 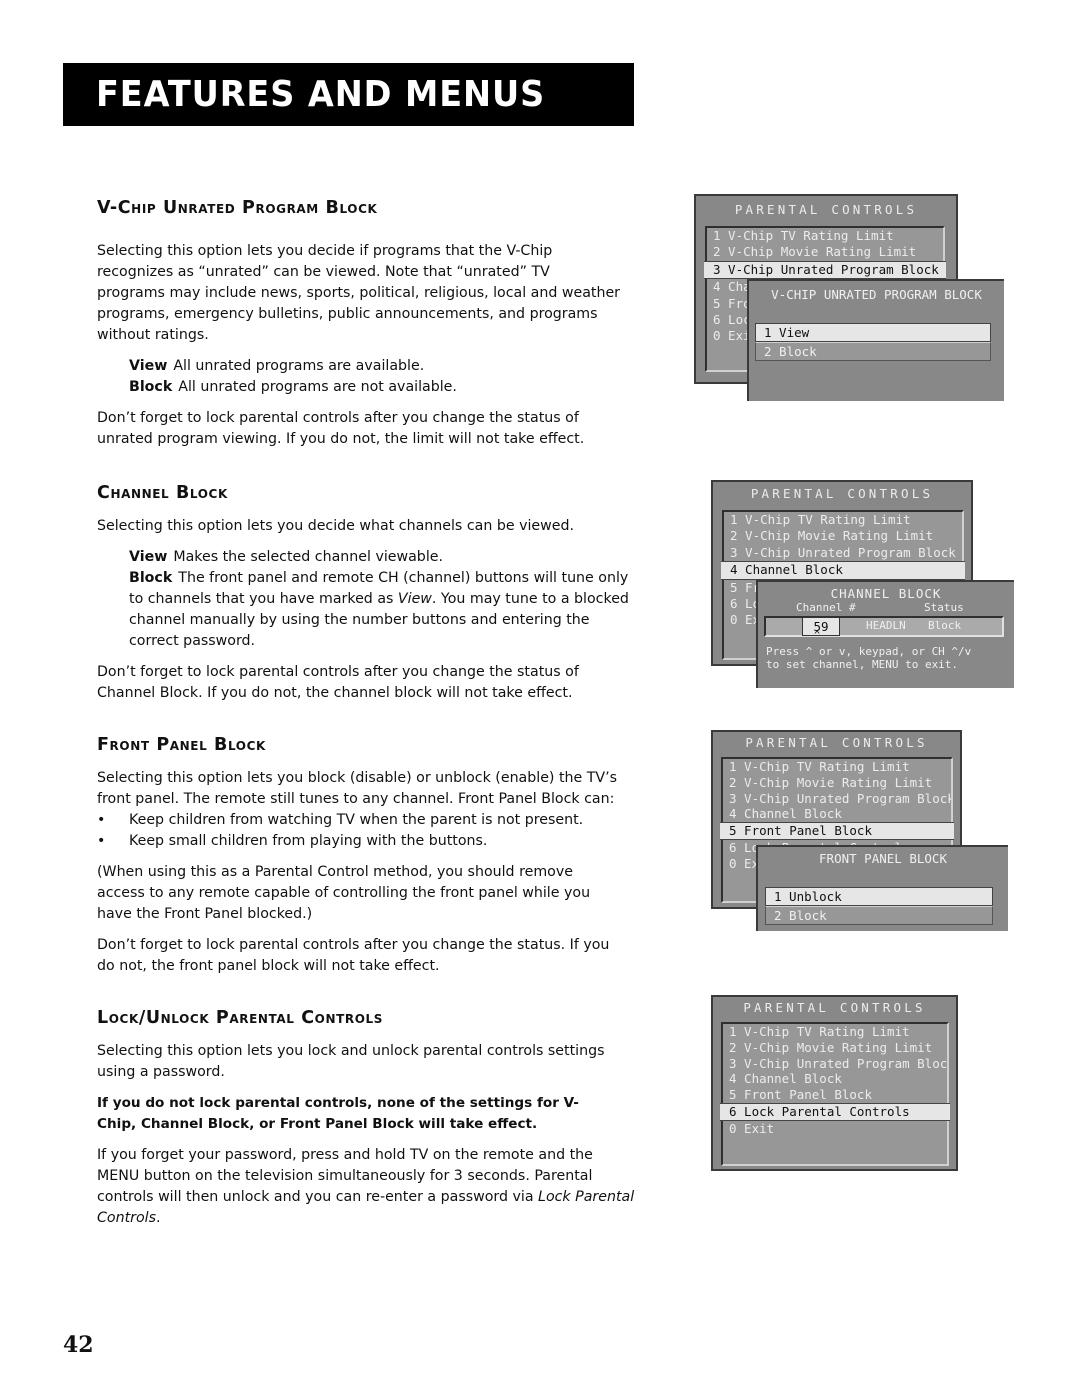 I want to click on definition-view: View All unrated programs are available., so click(x=371, y=366).